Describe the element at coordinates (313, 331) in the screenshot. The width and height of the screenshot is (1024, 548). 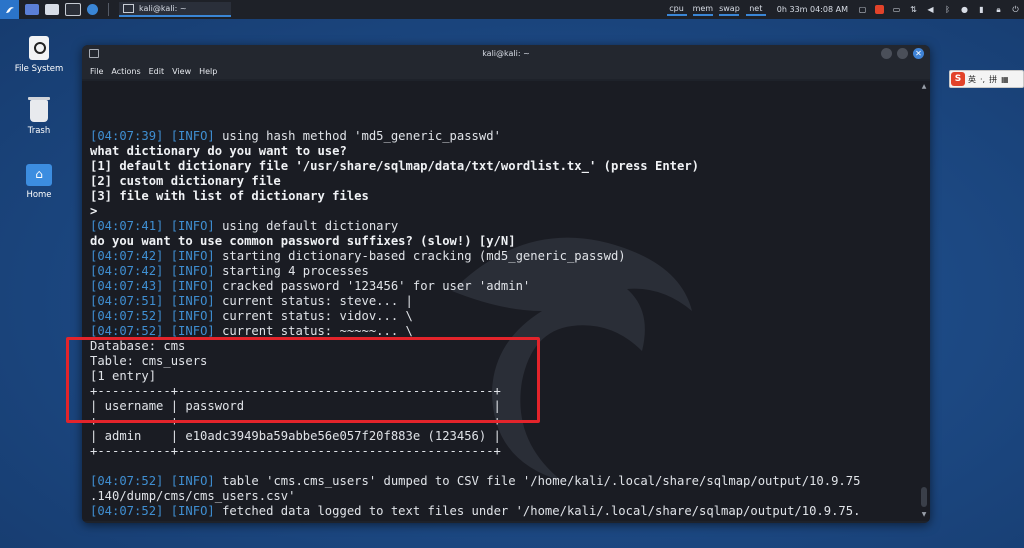
I see `log-message: current status: ~~~~~... \` at that location.